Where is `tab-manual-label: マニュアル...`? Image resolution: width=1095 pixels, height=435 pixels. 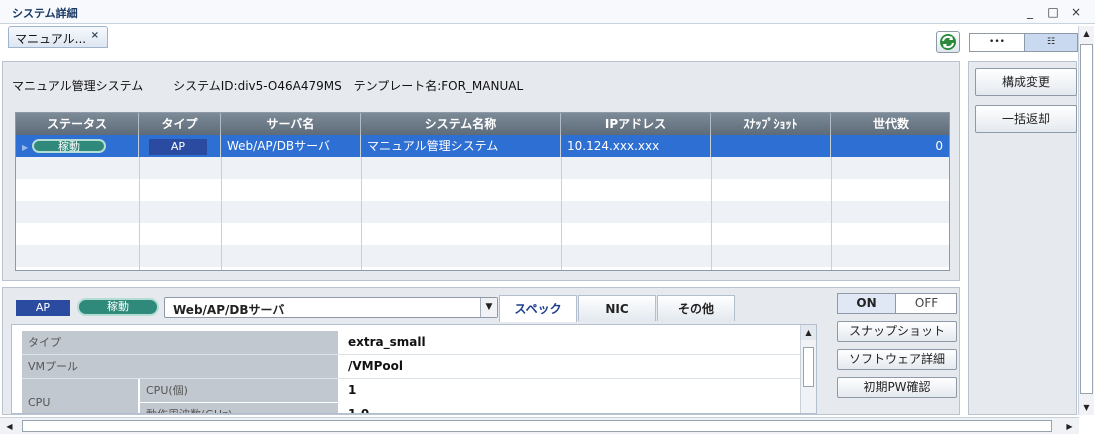
tab-manual-label: マニュアル... is located at coordinates (51, 39).